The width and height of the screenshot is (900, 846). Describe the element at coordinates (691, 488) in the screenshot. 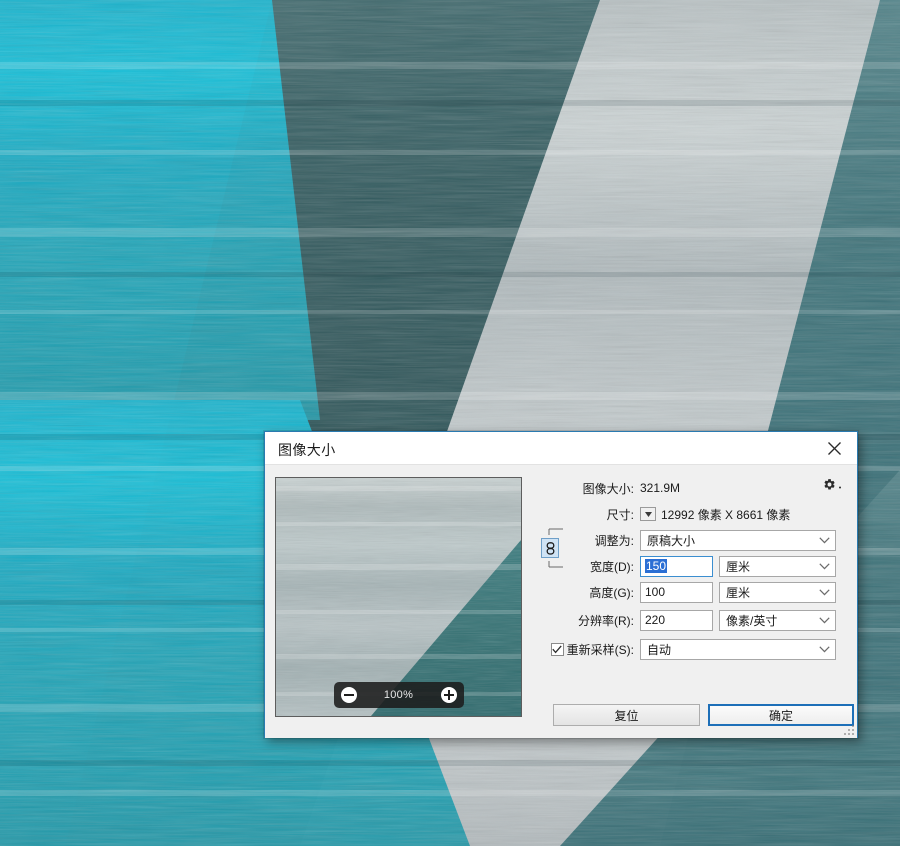

I see `image-size-info-row: 图像大小: 321.9M` at that location.